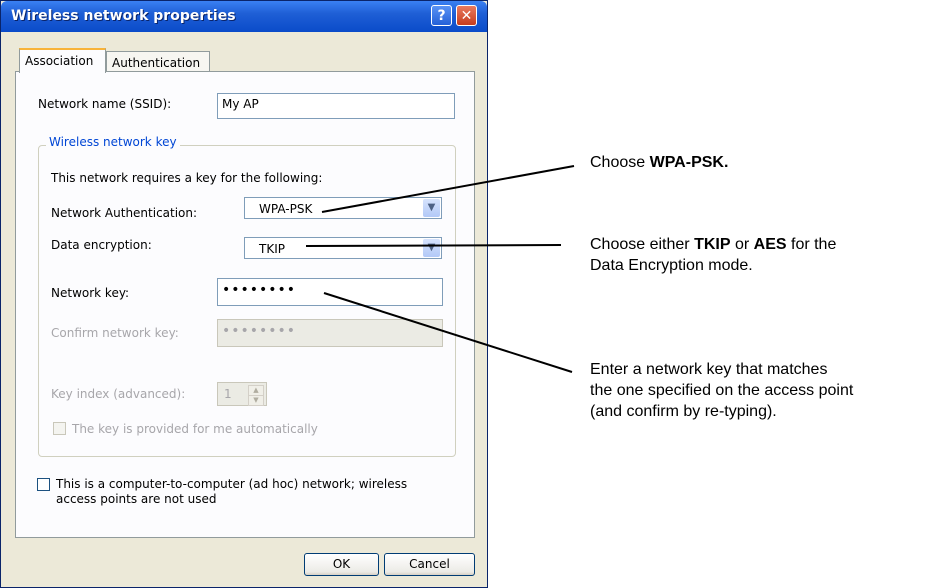 The image size is (928, 588). What do you see at coordinates (136, 499) in the screenshot?
I see `adhoc-label-line2: access points are not used` at bounding box center [136, 499].